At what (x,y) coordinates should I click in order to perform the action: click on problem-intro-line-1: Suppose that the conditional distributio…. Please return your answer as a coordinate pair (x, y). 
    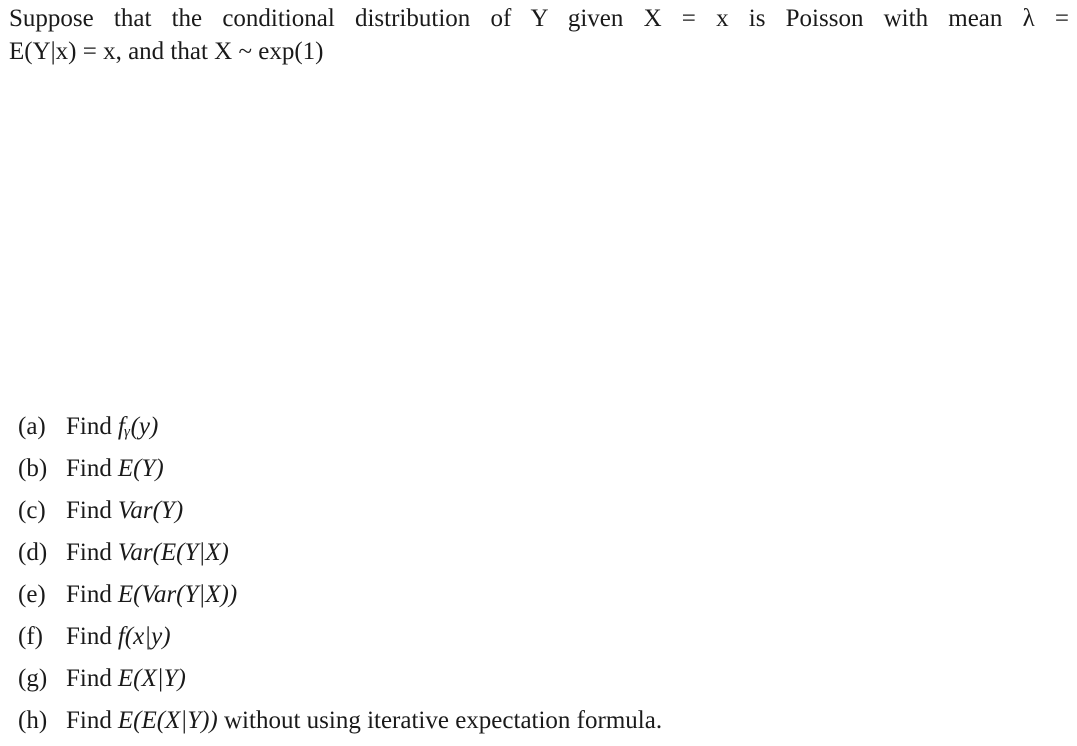
    Looking at the image, I should click on (539, 18).